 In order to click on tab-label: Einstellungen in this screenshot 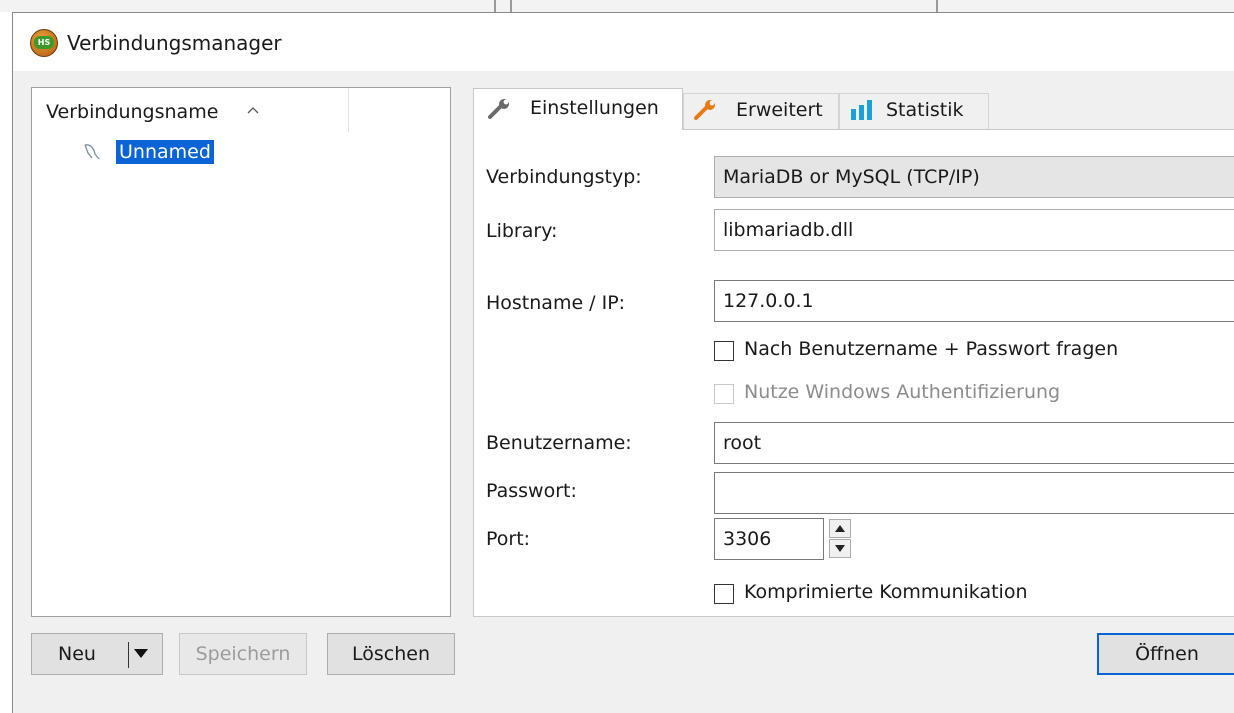, I will do `click(594, 108)`.